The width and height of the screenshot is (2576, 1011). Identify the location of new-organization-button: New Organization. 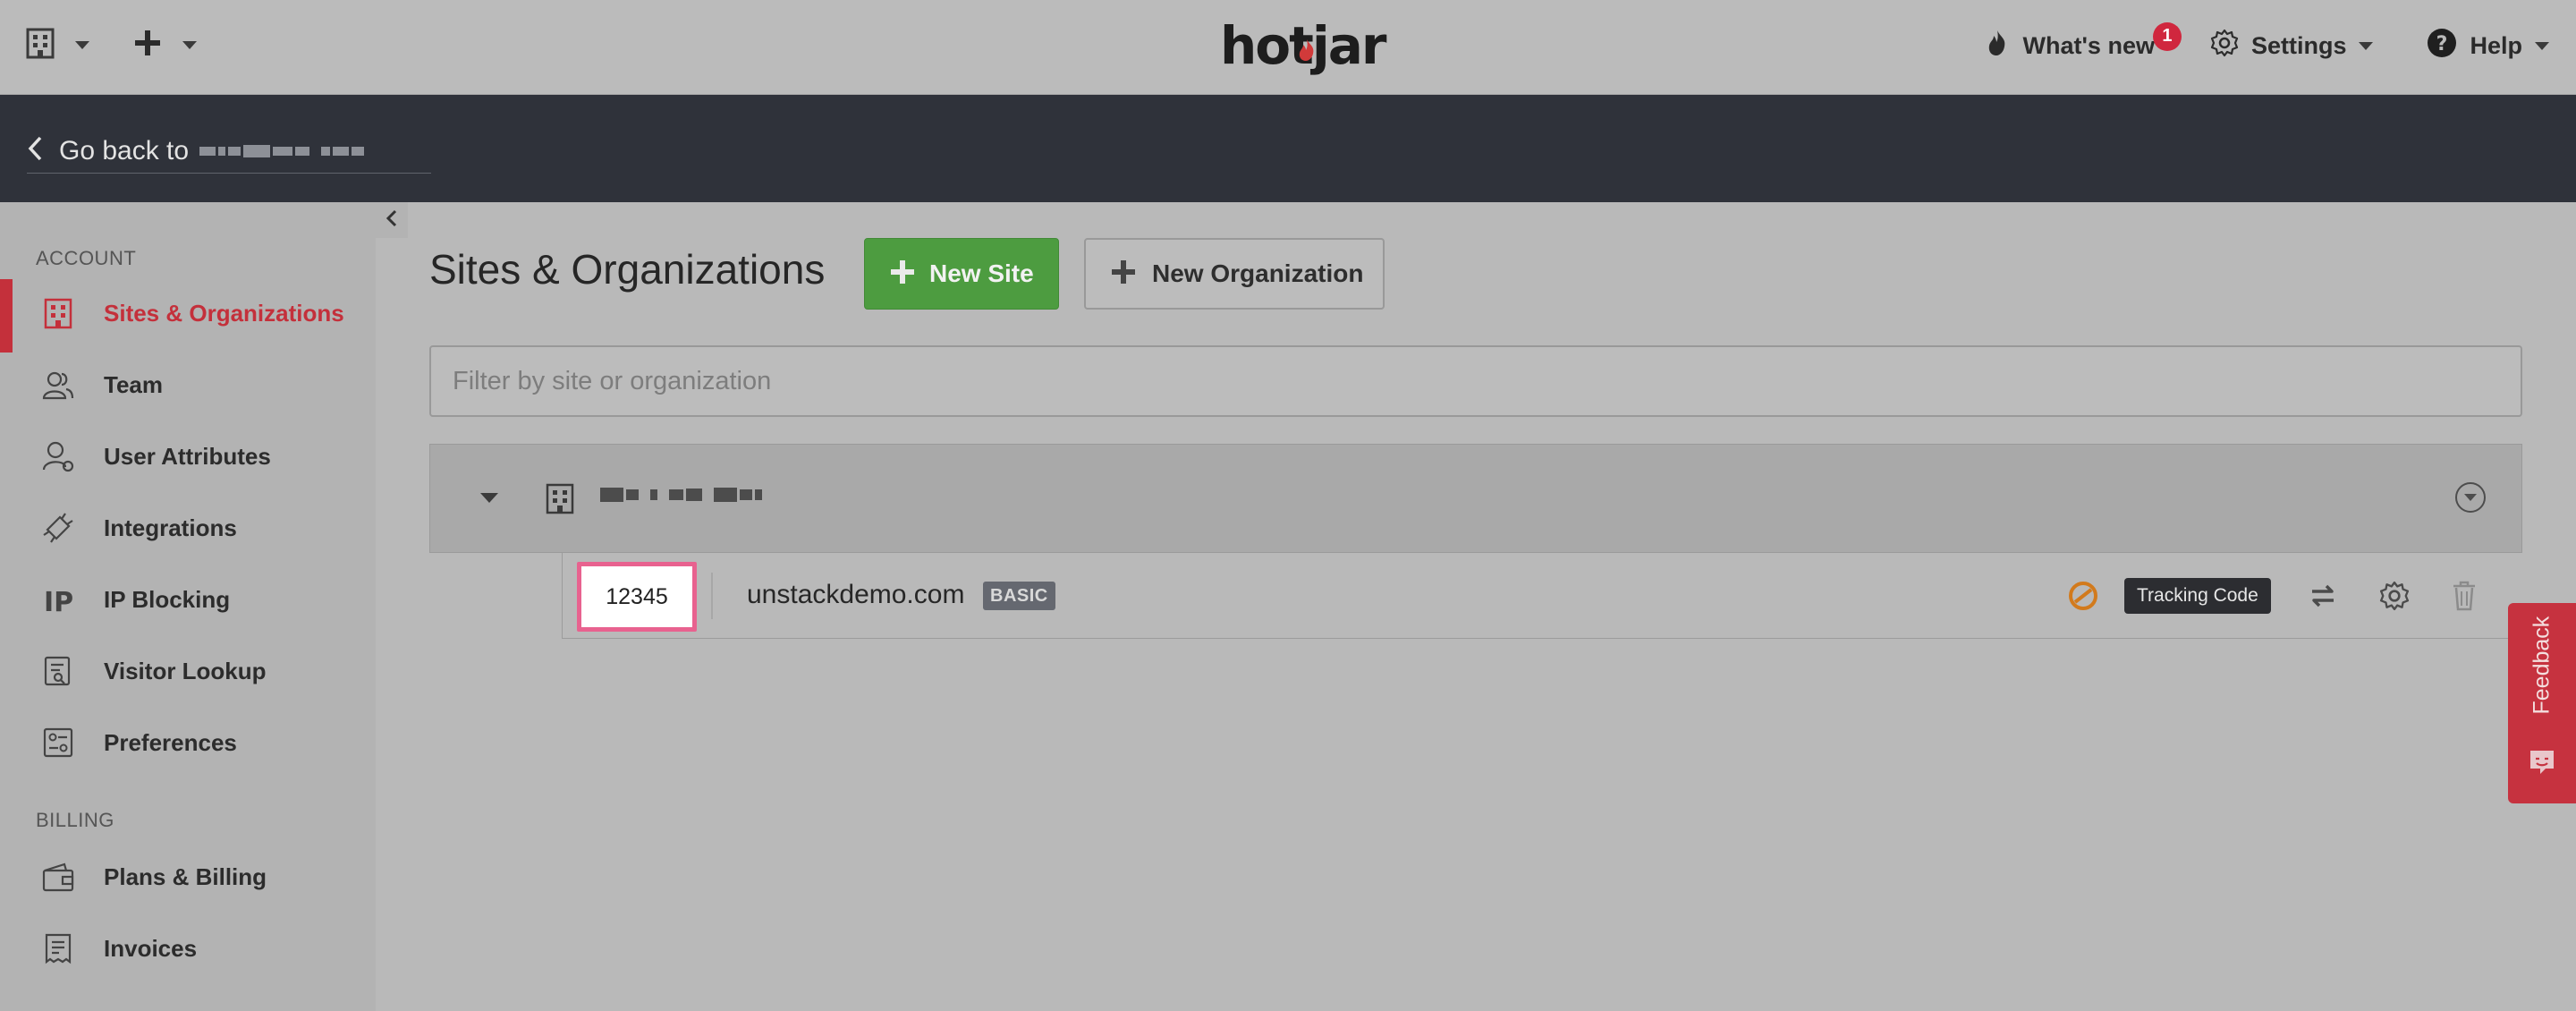
(1234, 274).